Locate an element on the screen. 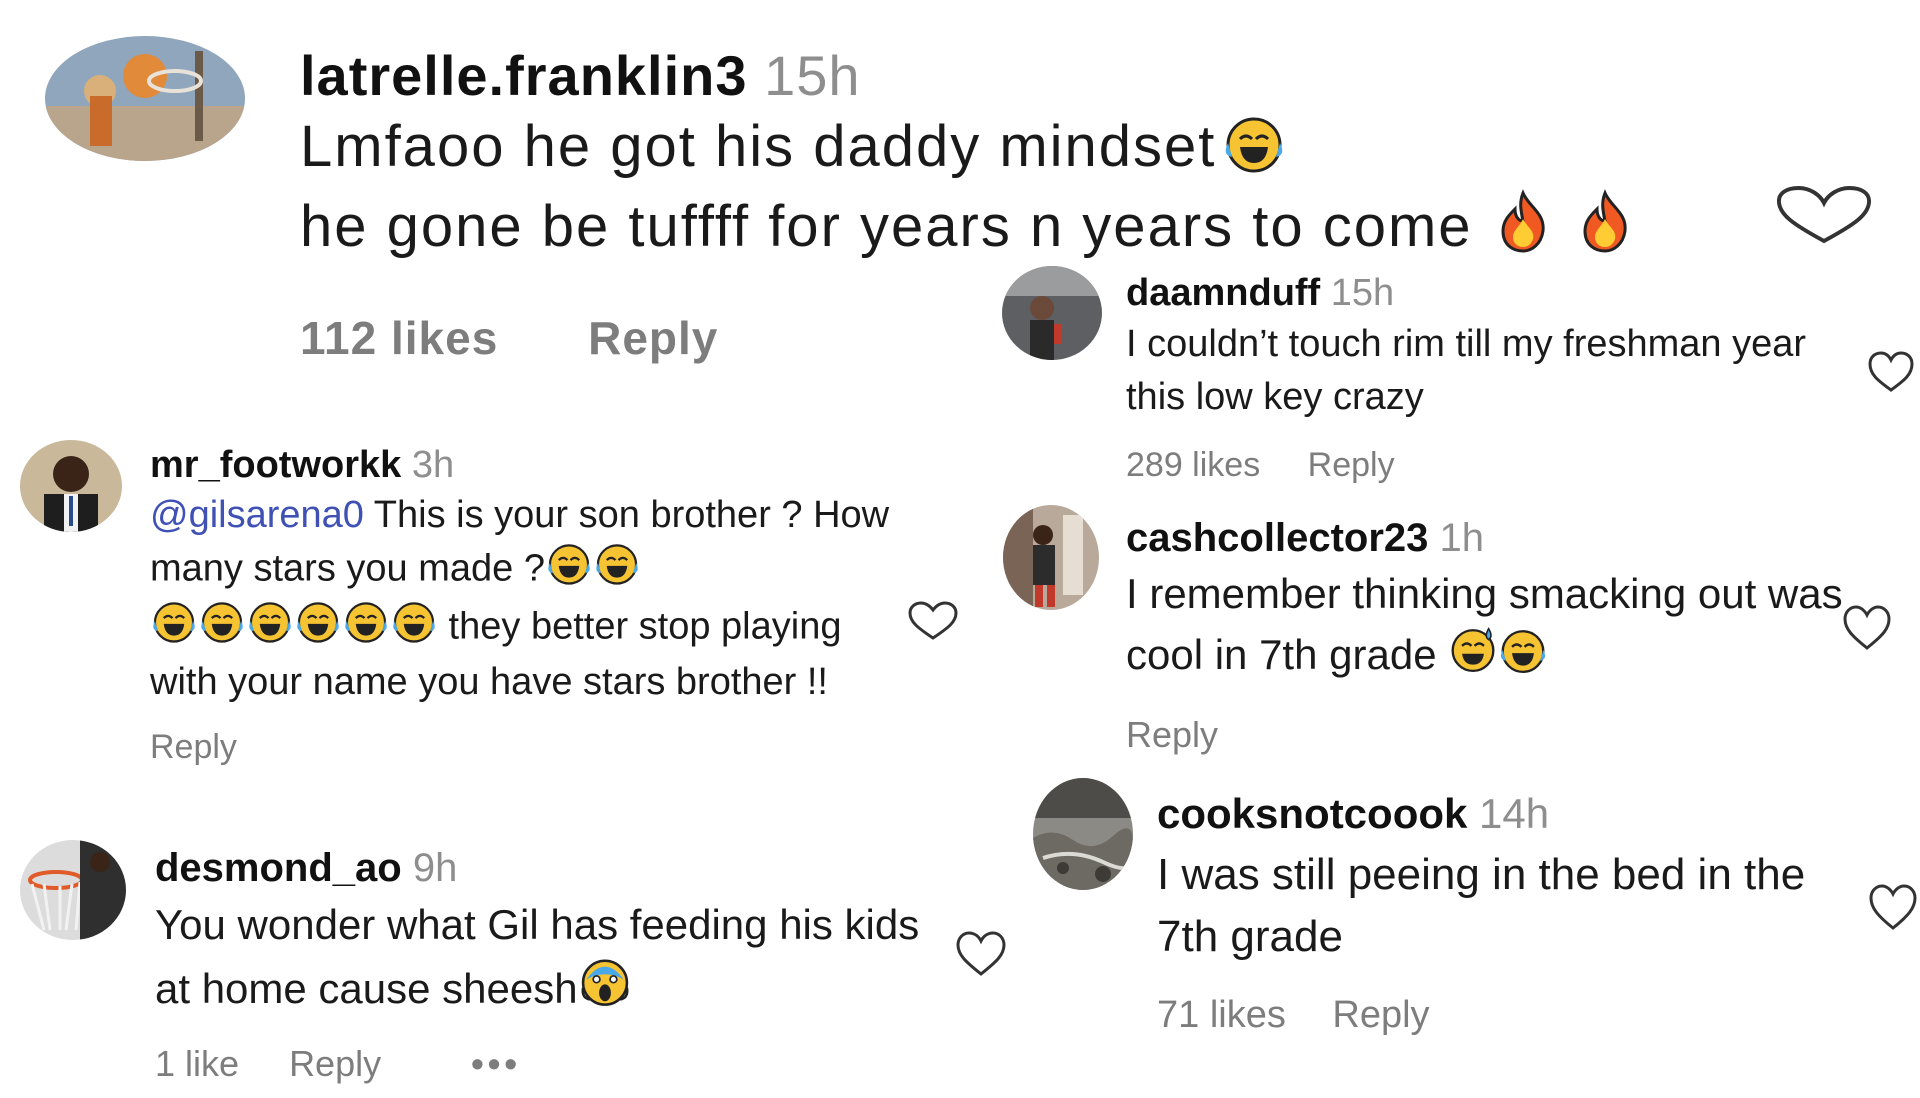  username: cashcollector23 is located at coordinates (1277, 538).